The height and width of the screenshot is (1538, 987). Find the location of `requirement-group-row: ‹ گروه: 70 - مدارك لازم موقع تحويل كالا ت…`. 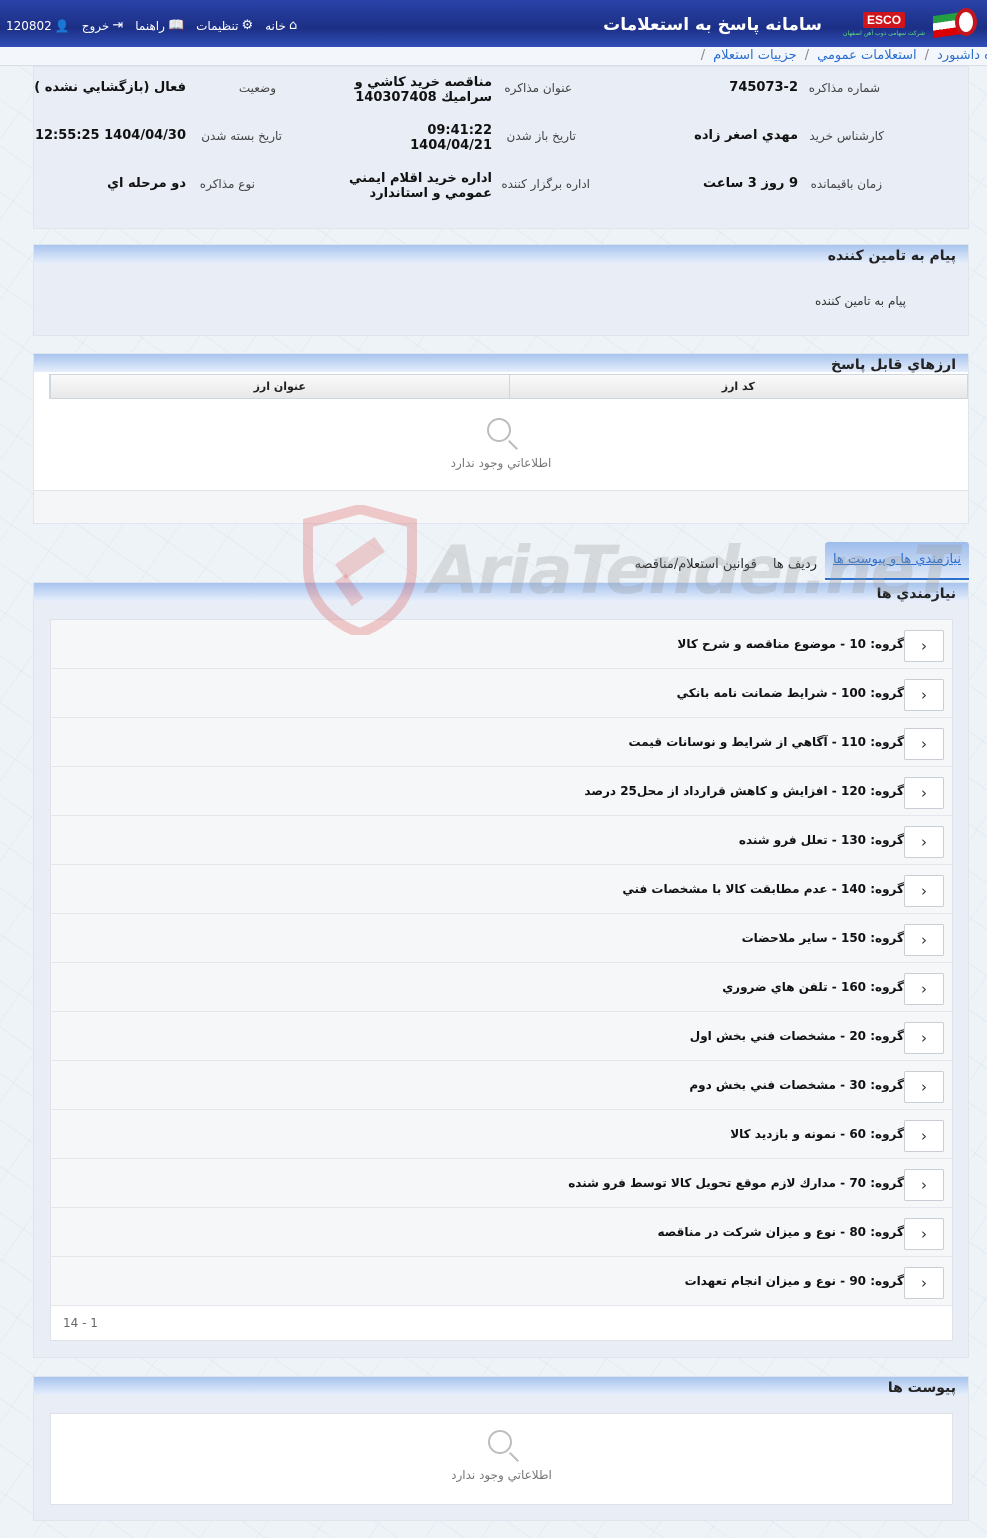

requirement-group-row: ‹ گروه: 70 - مدارك لازم موقع تحويل كالا ت… is located at coordinates (501, 1183).